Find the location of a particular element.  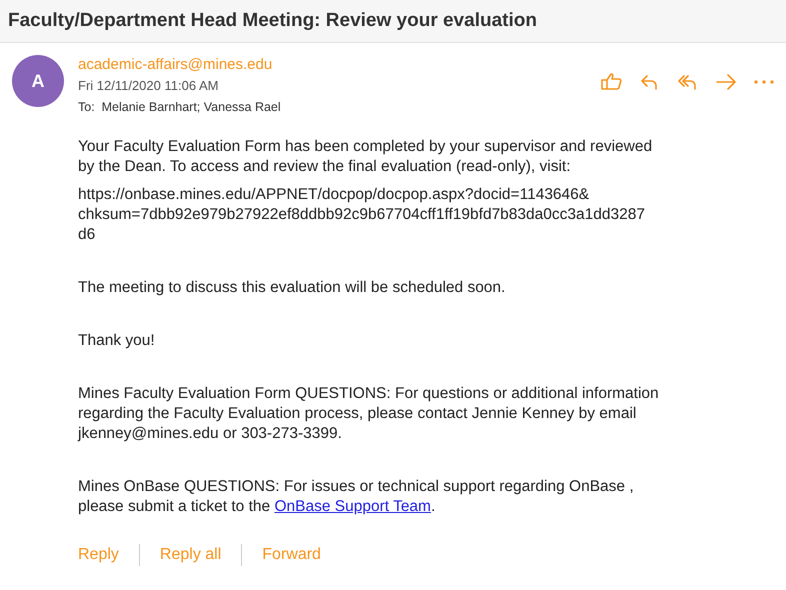

reply-button: Reply is located at coordinates (98, 555).